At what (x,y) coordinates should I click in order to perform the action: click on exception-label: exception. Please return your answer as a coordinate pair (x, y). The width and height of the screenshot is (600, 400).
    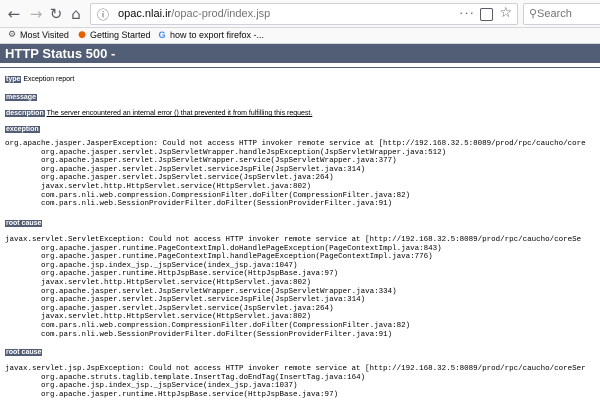
    Looking at the image, I should click on (22, 129).